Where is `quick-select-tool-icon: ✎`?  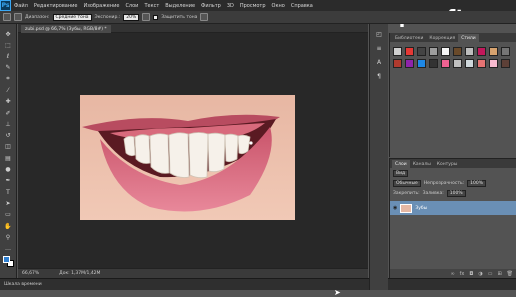 quick-select-tool-icon: ✎ is located at coordinates (8, 68).